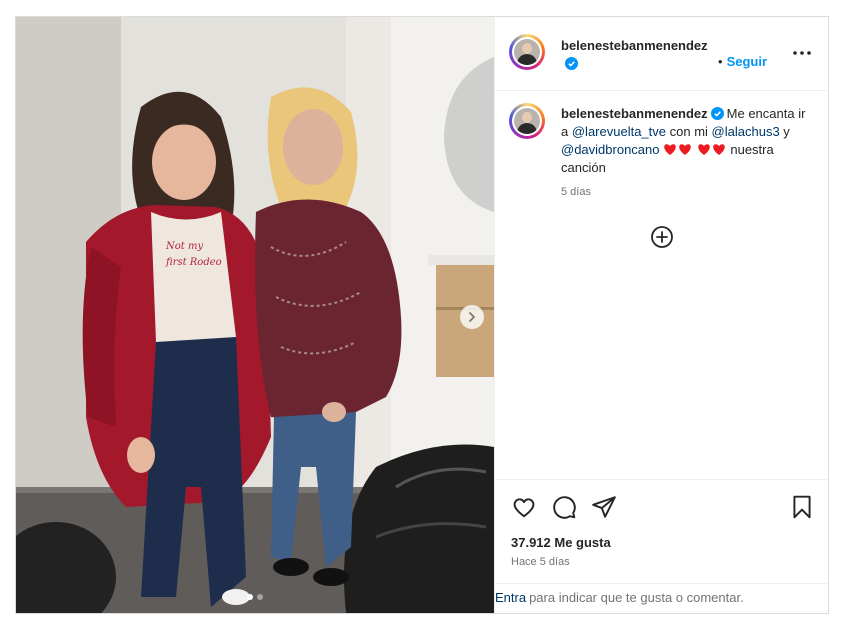 This screenshot has width=849, height=627. I want to click on comment-prompt: para indicar que te gusta o comentar., so click(636, 597).